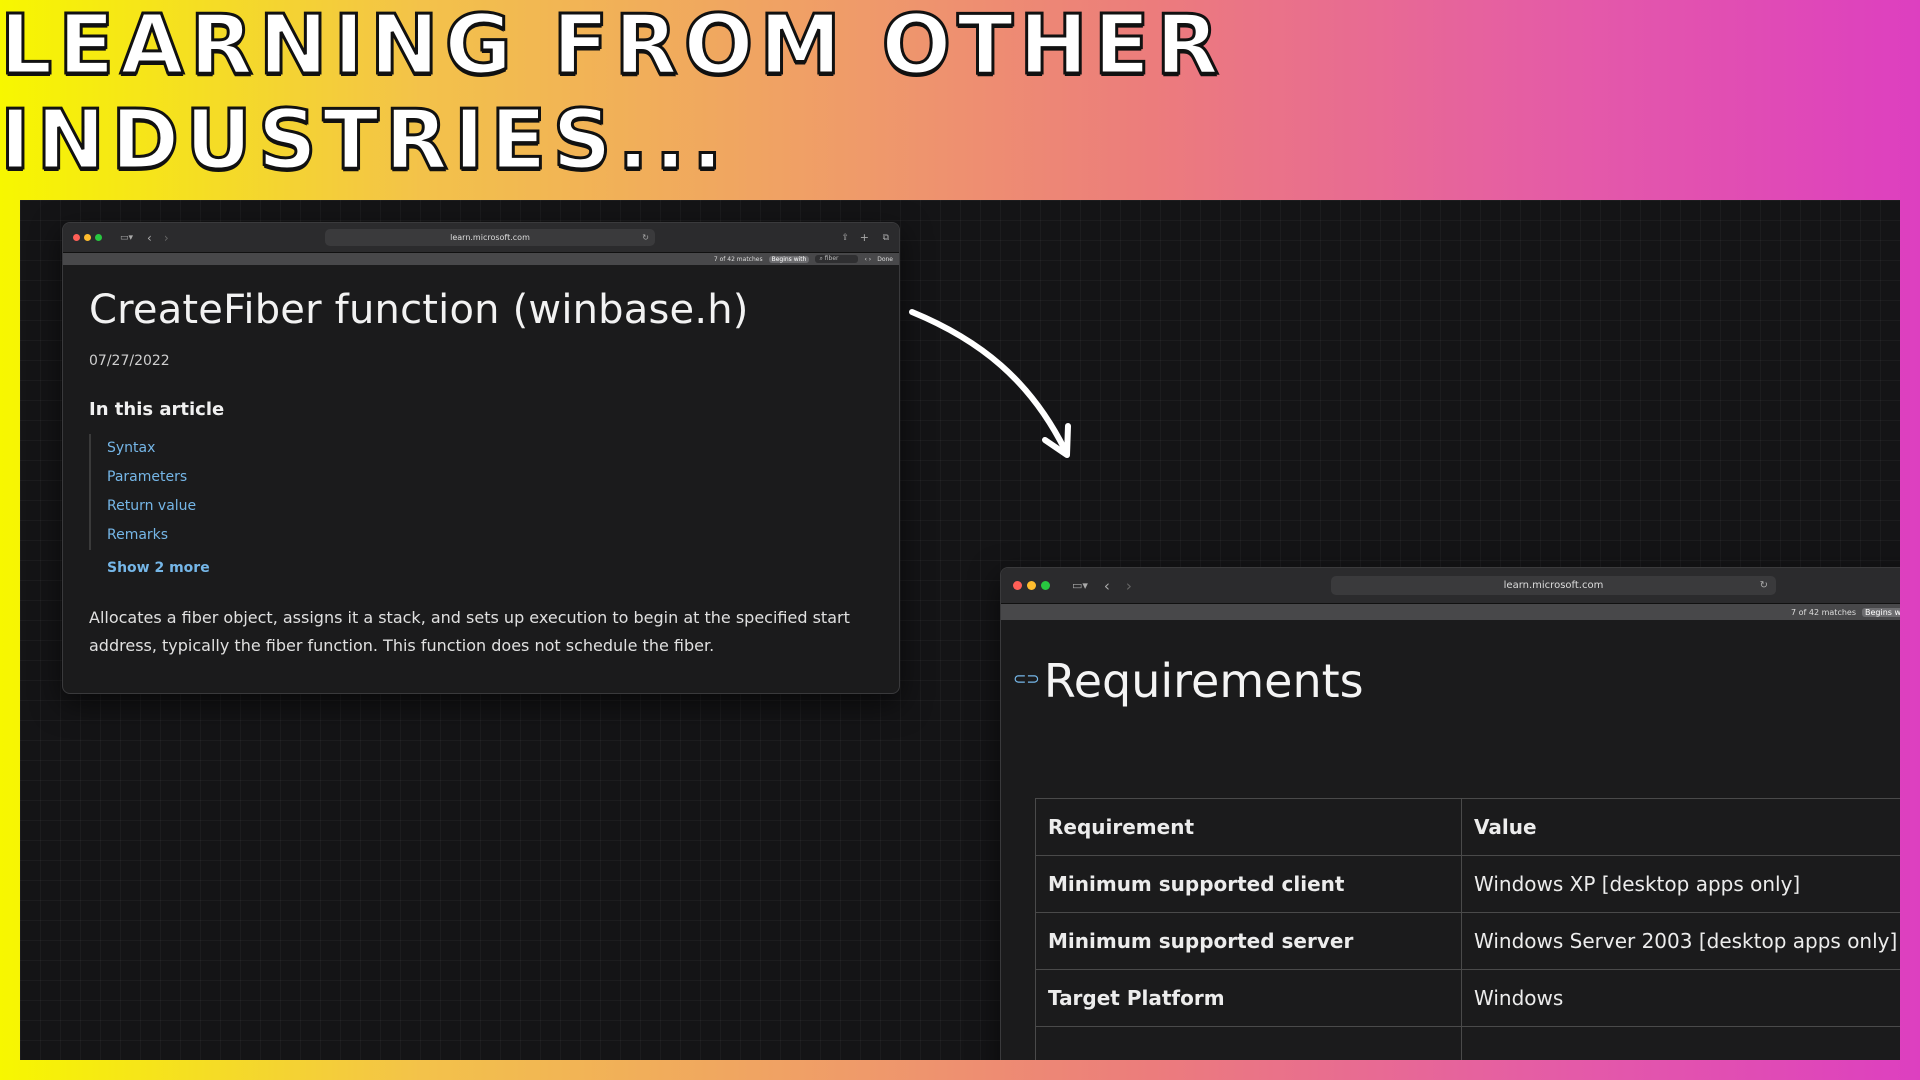 The height and width of the screenshot is (1080, 1920). Describe the element at coordinates (490, 506) in the screenshot. I see `toc-link-return-value: Return value` at that location.